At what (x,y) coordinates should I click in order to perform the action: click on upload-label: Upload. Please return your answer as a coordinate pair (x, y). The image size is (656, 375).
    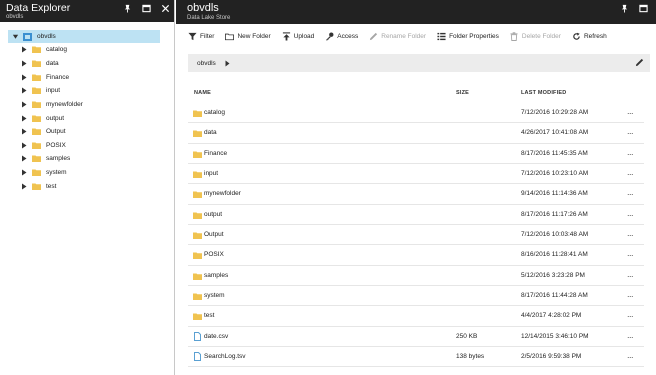
    Looking at the image, I should click on (304, 36).